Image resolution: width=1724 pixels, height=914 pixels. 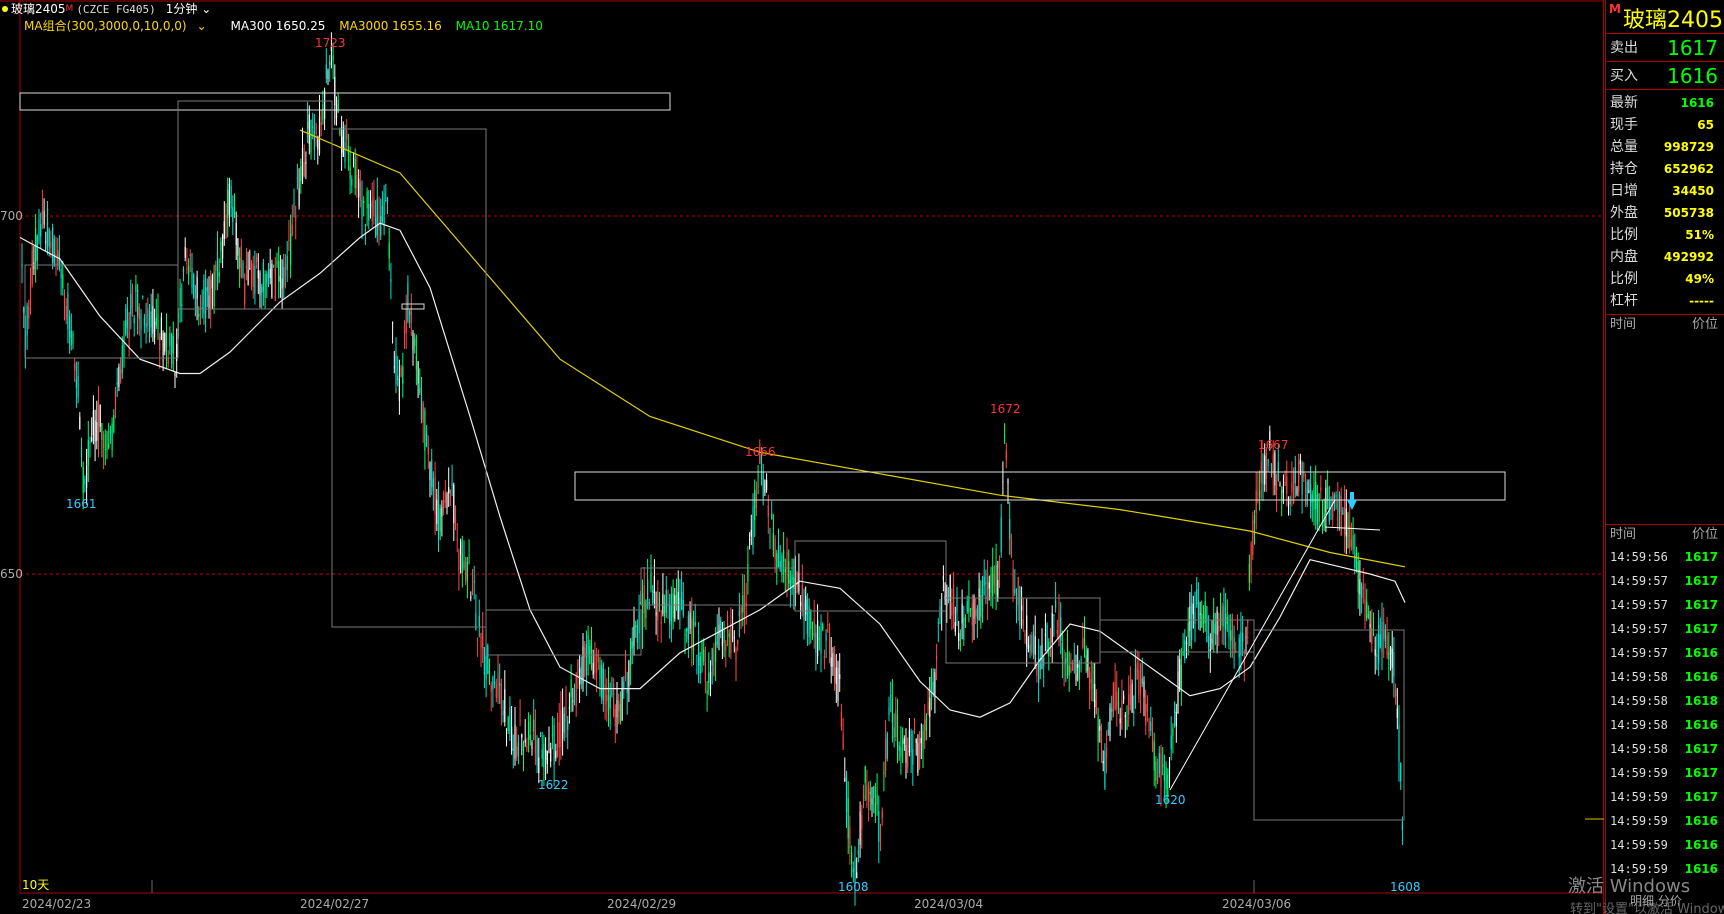 What do you see at coordinates (1624, 213) in the screenshot?
I see `stat-label: 外盘` at bounding box center [1624, 213].